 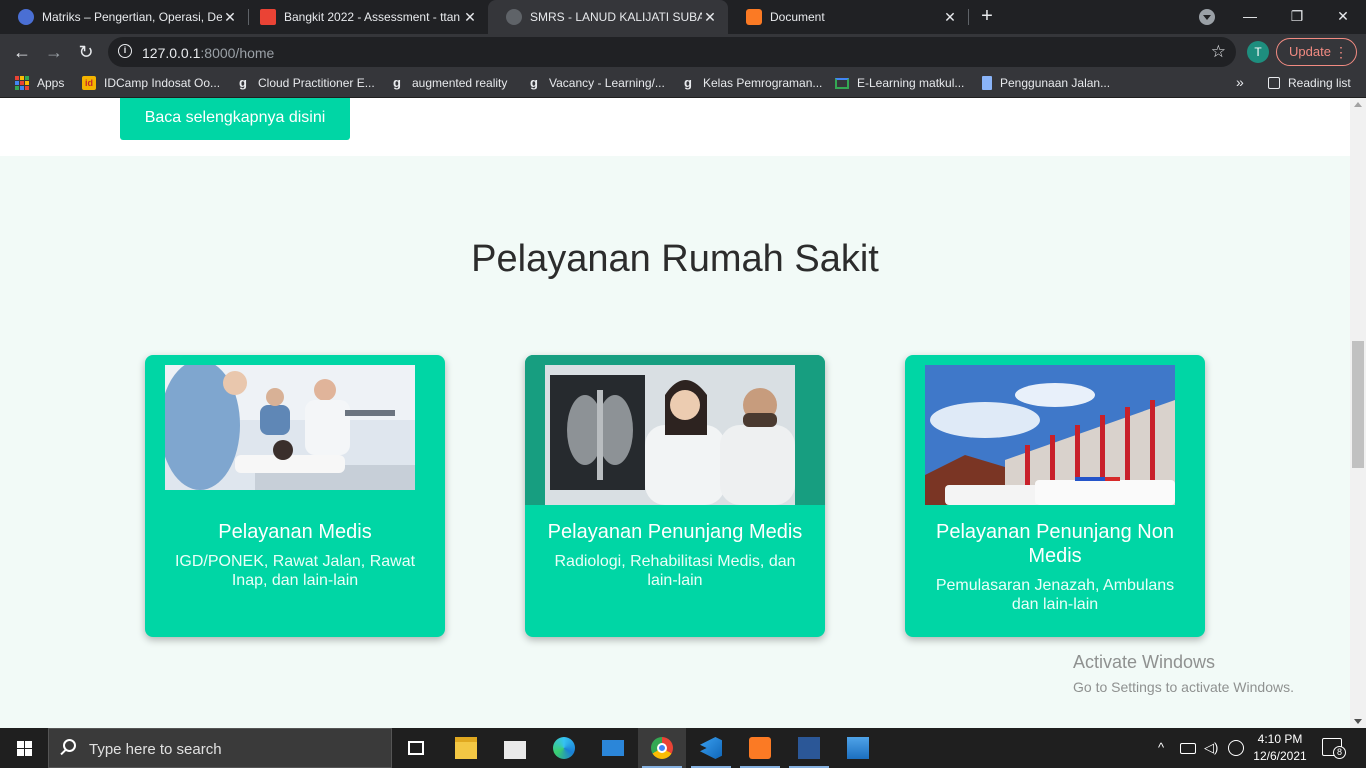 What do you see at coordinates (1274, 83) in the screenshot?
I see `reading-list-icon` at bounding box center [1274, 83].